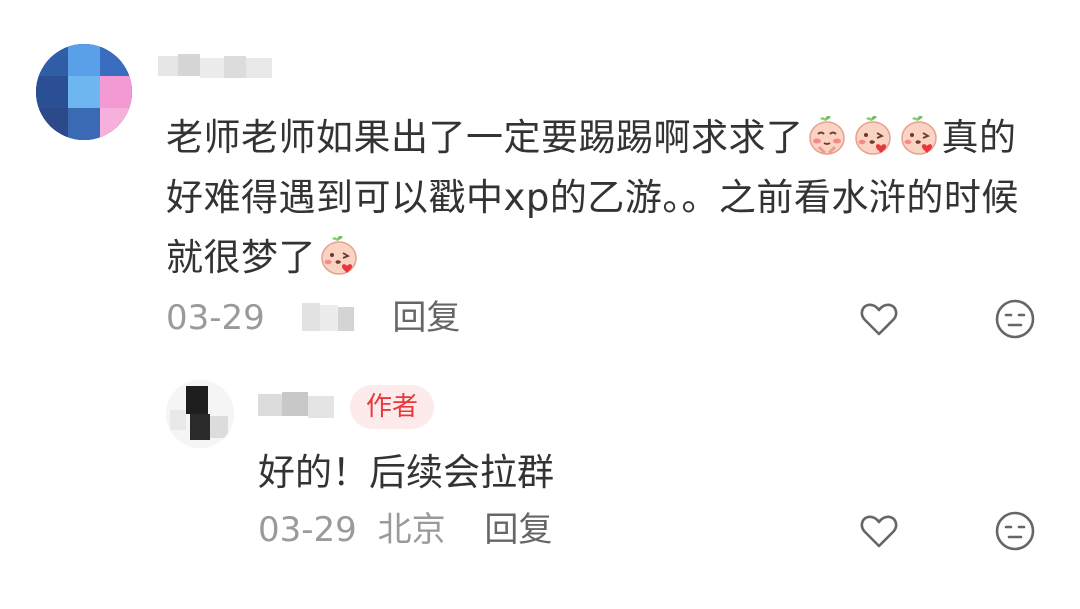 The height and width of the screenshot is (609, 1080). Describe the element at coordinates (485, 137) in the screenshot. I see `comment-text-part1: 老师老师如果出了一定要踢踢啊求求了` at that location.